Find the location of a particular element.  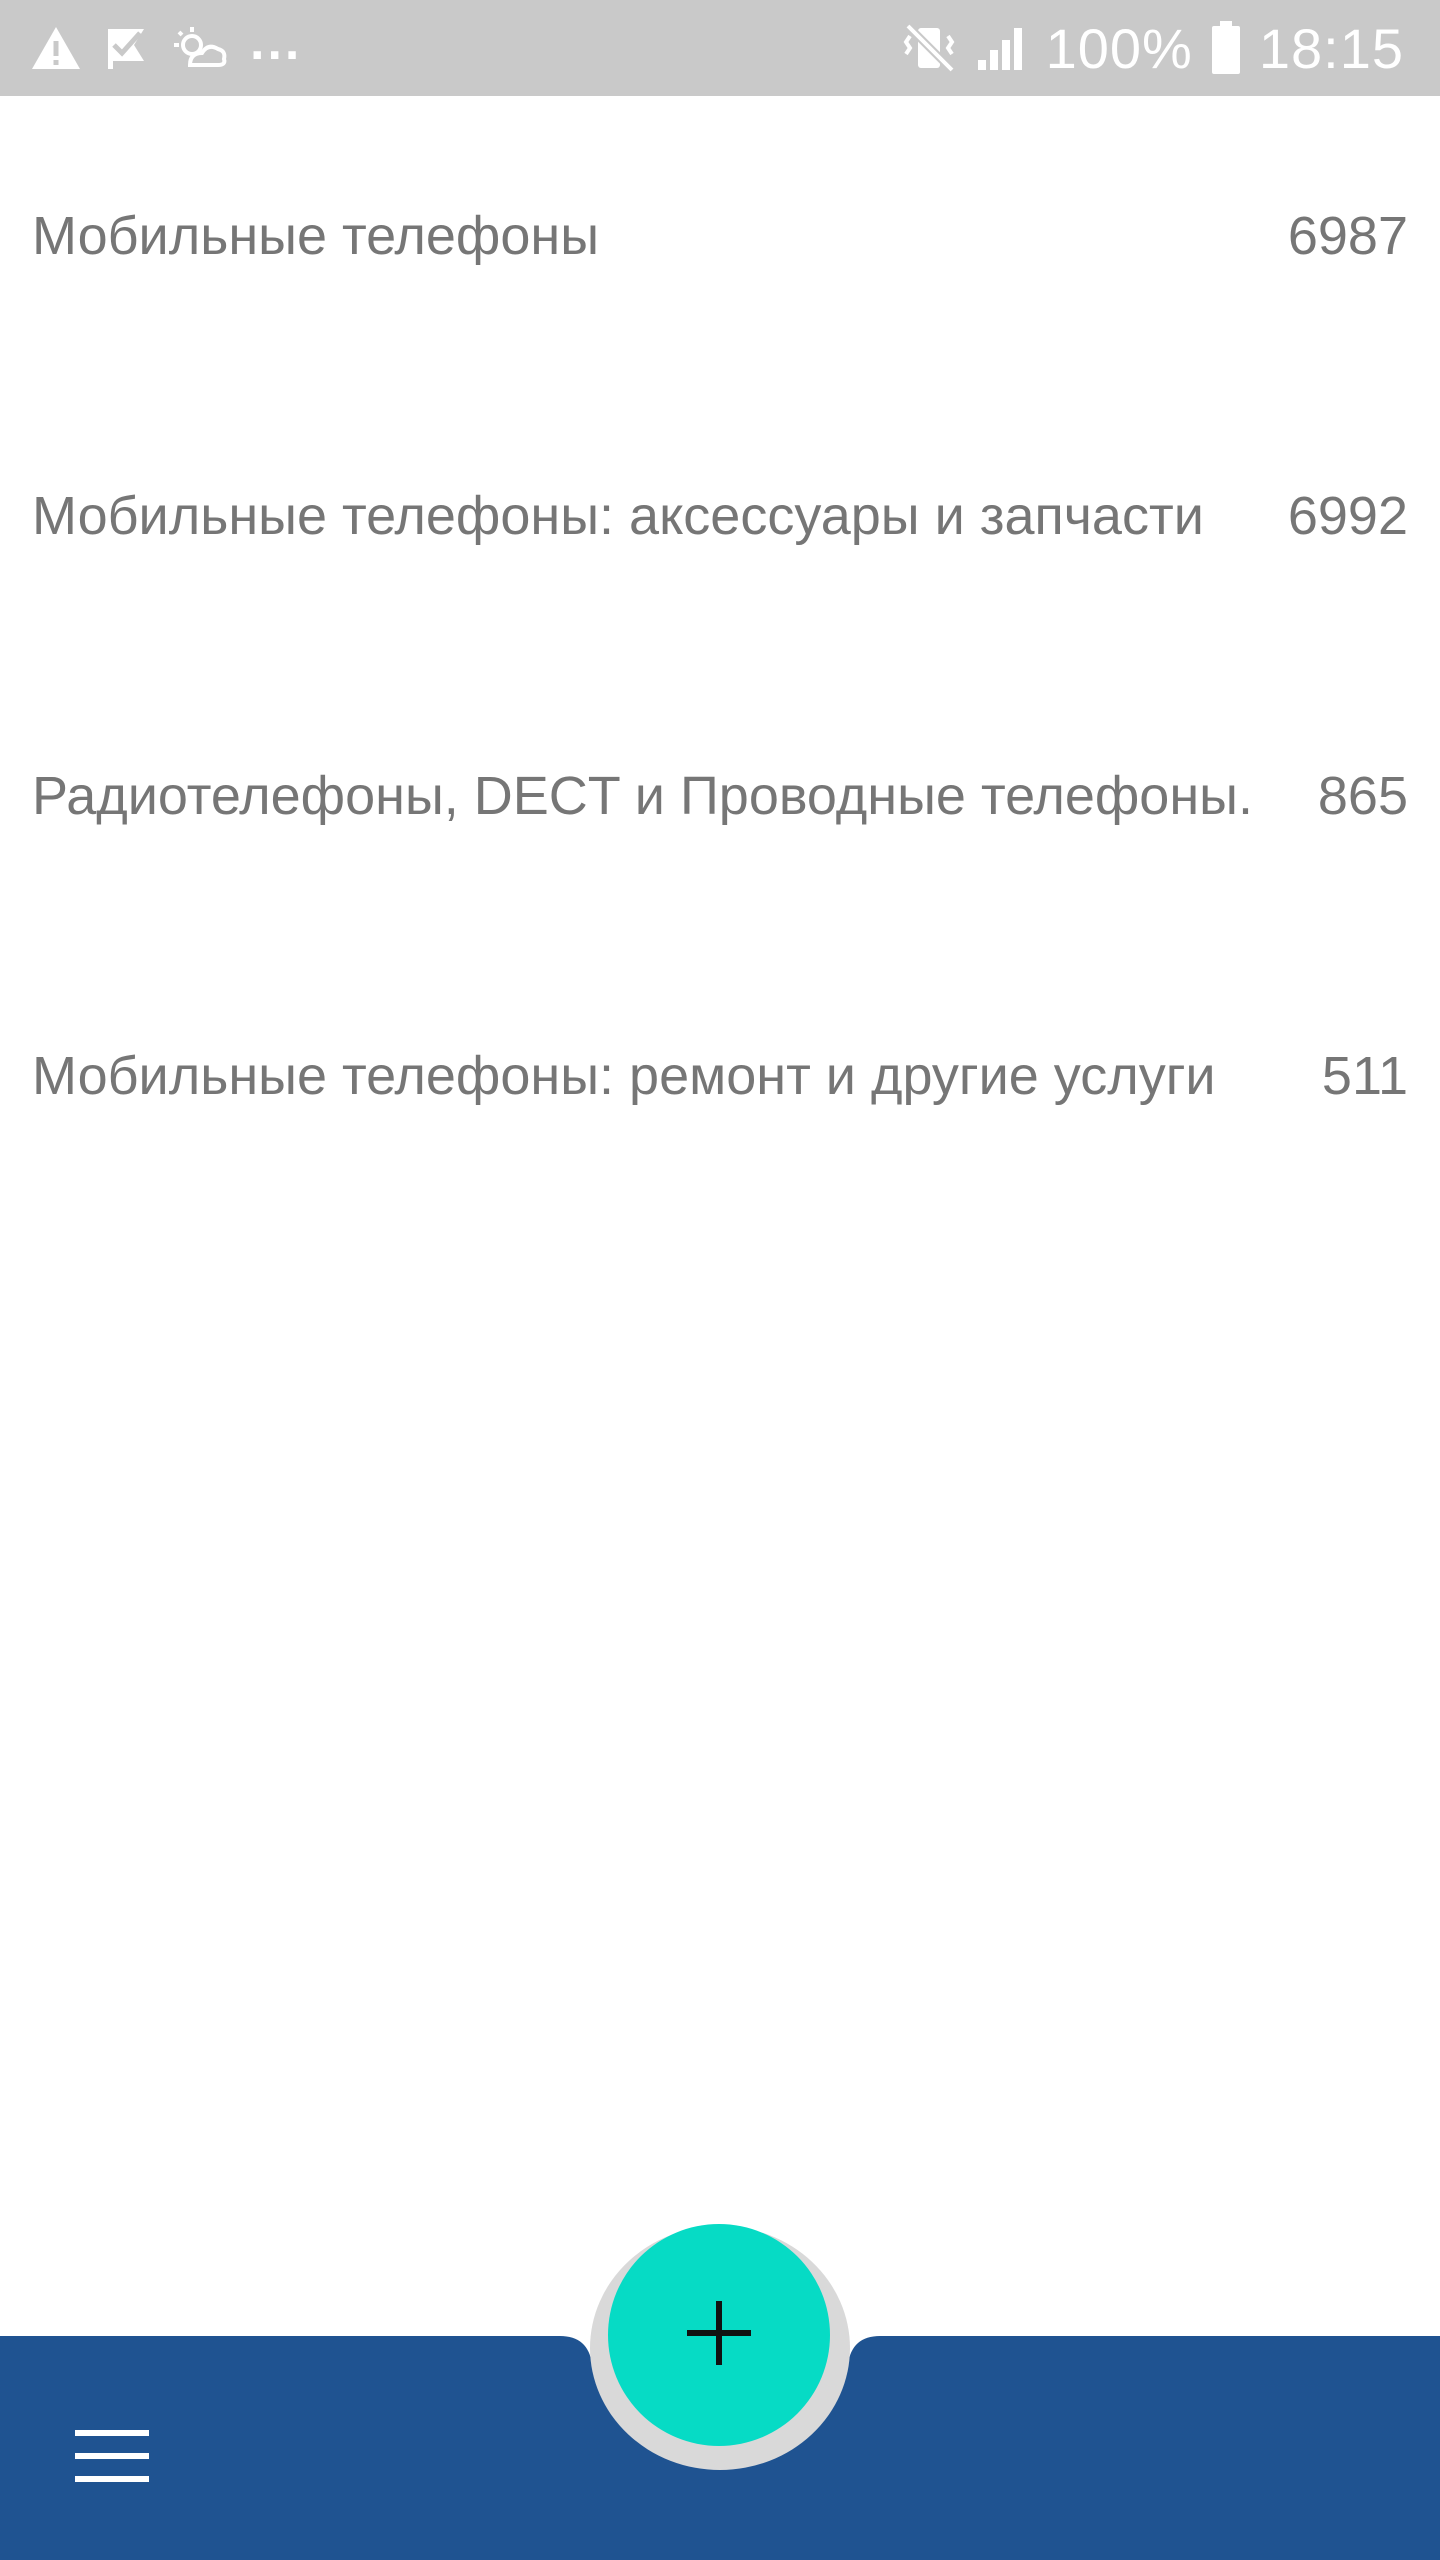

plus-icon is located at coordinates (719, 2335).